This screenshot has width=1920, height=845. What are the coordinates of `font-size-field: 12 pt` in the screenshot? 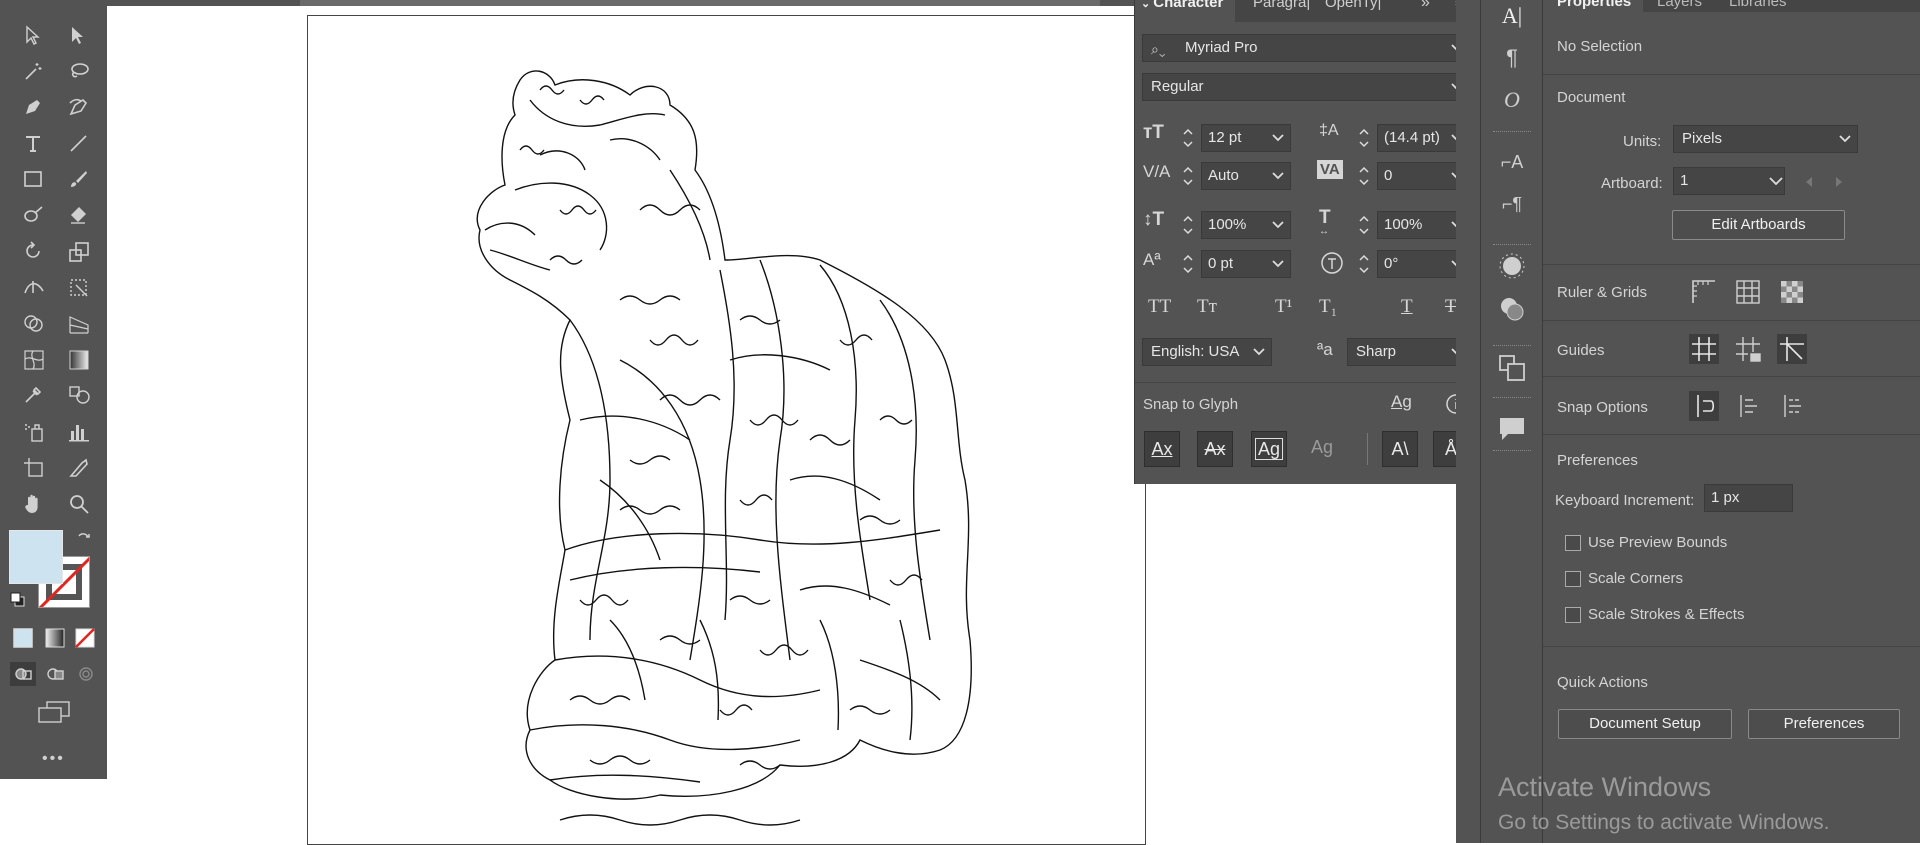 It's located at (1246, 138).